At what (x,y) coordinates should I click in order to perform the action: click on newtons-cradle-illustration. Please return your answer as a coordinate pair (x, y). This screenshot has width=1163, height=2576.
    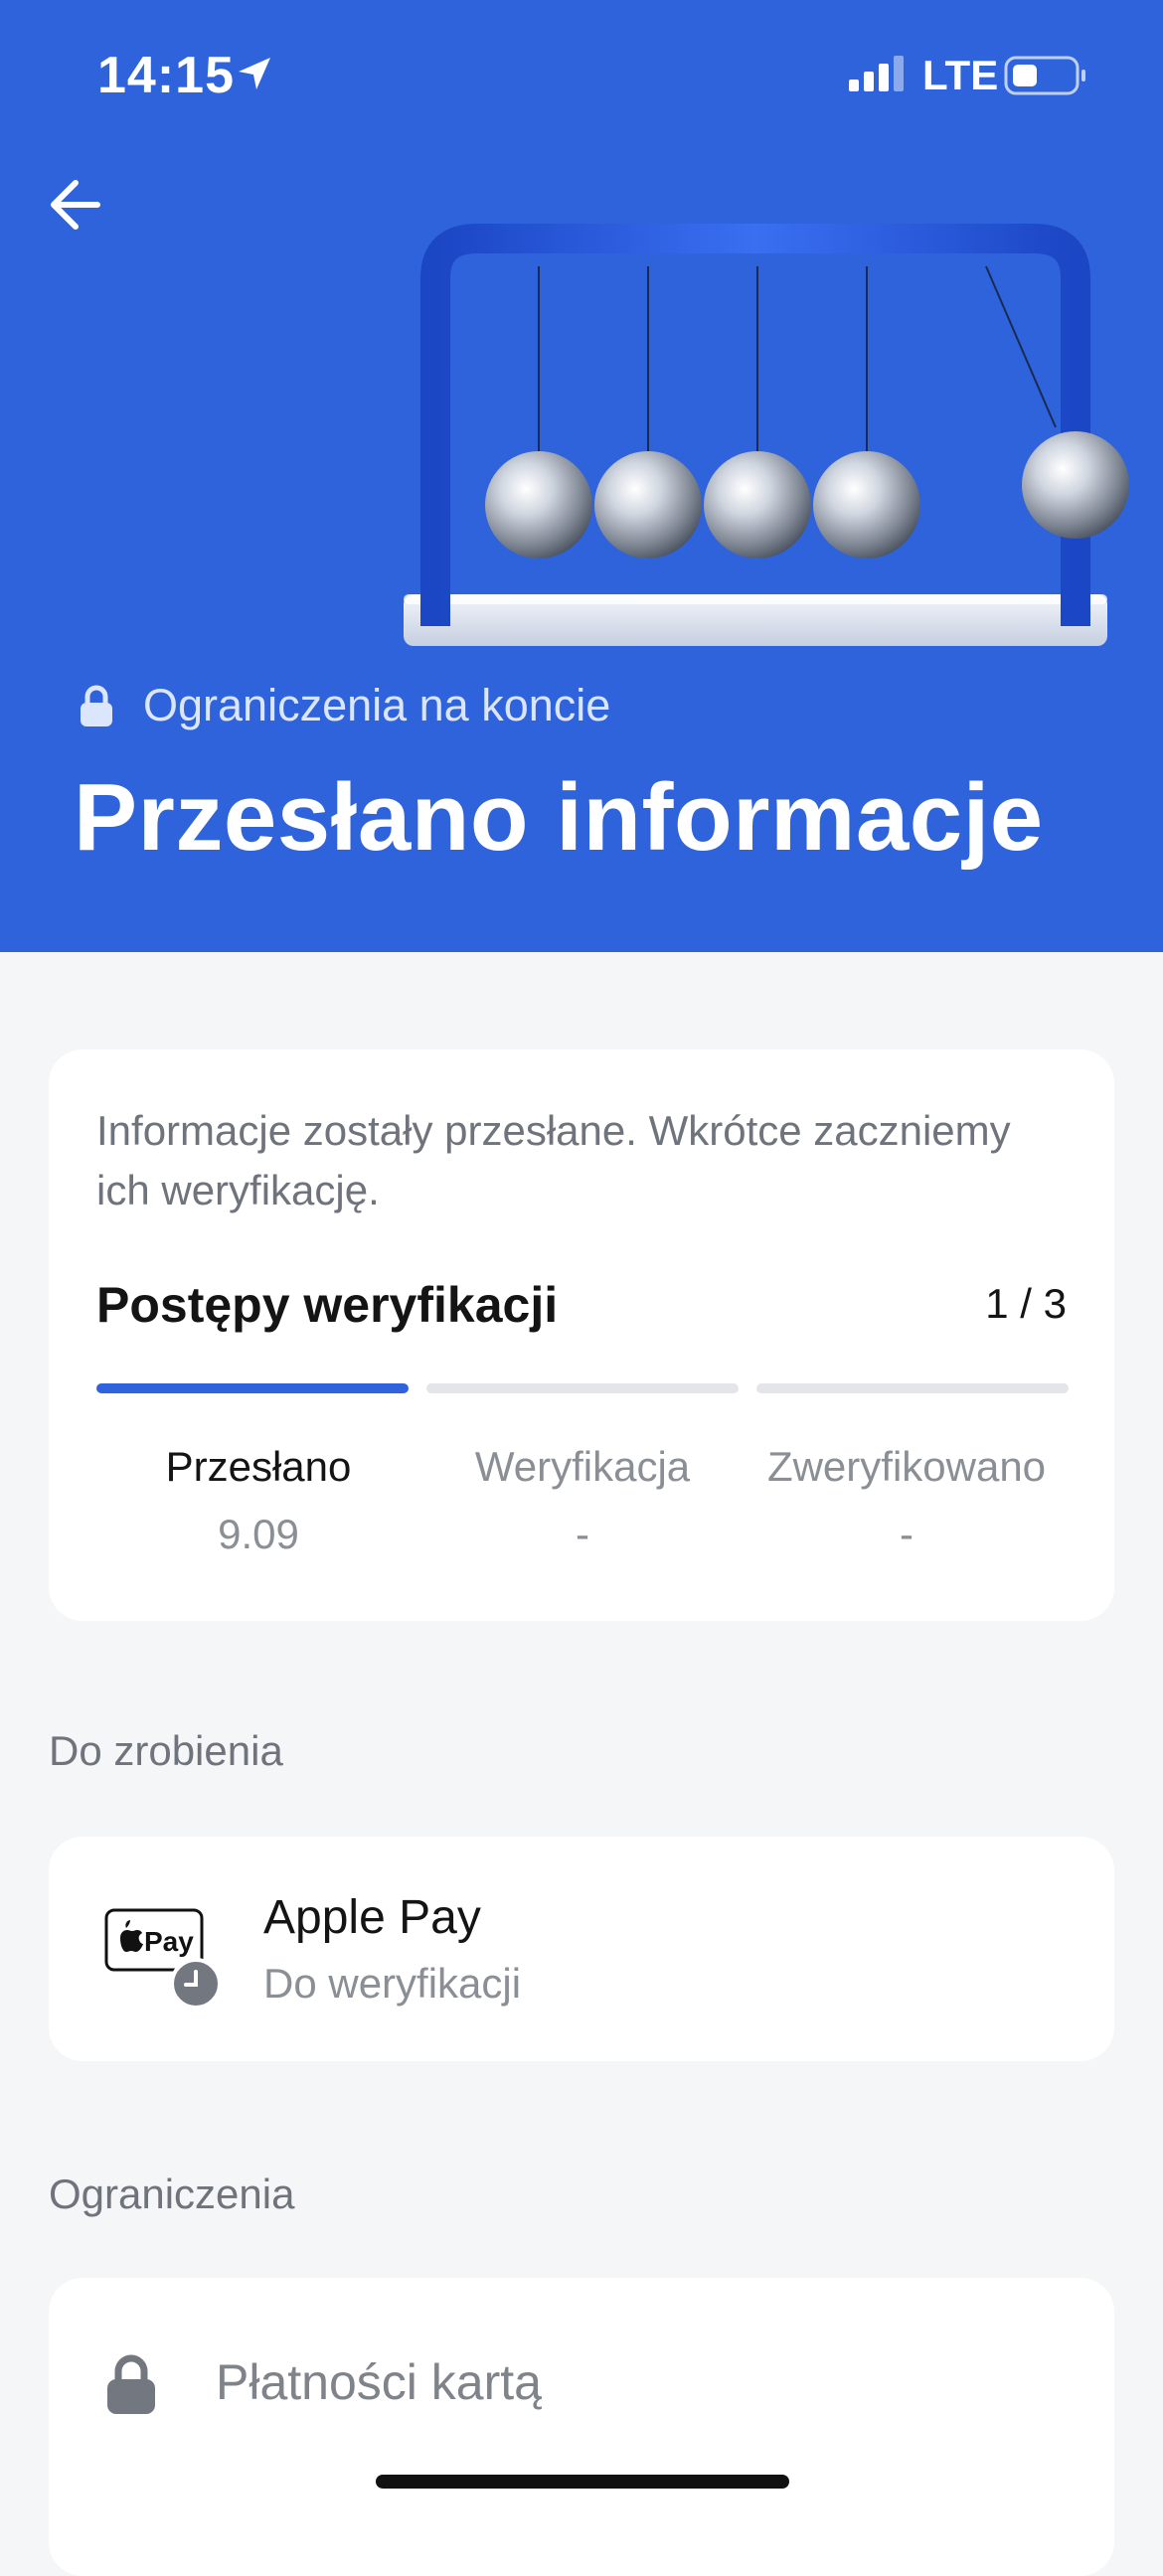
    Looking at the image, I should click on (766, 435).